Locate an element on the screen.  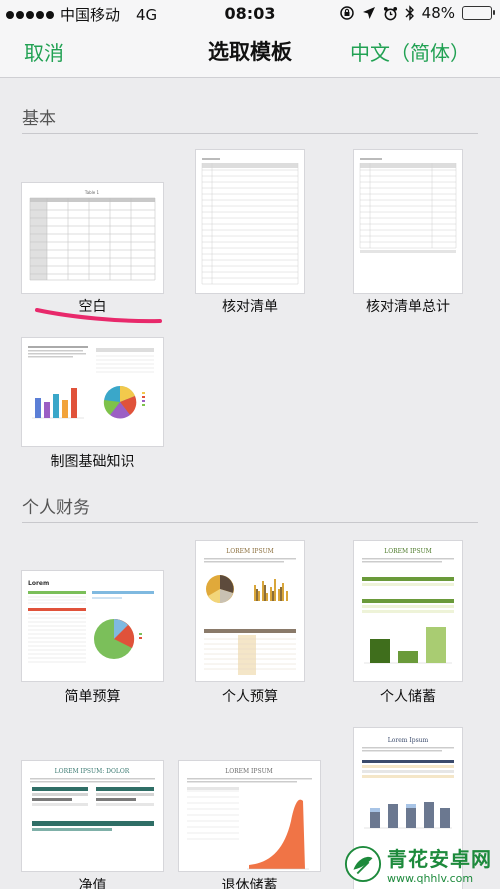
template-label: 空白 is located at coordinates (92, 307).